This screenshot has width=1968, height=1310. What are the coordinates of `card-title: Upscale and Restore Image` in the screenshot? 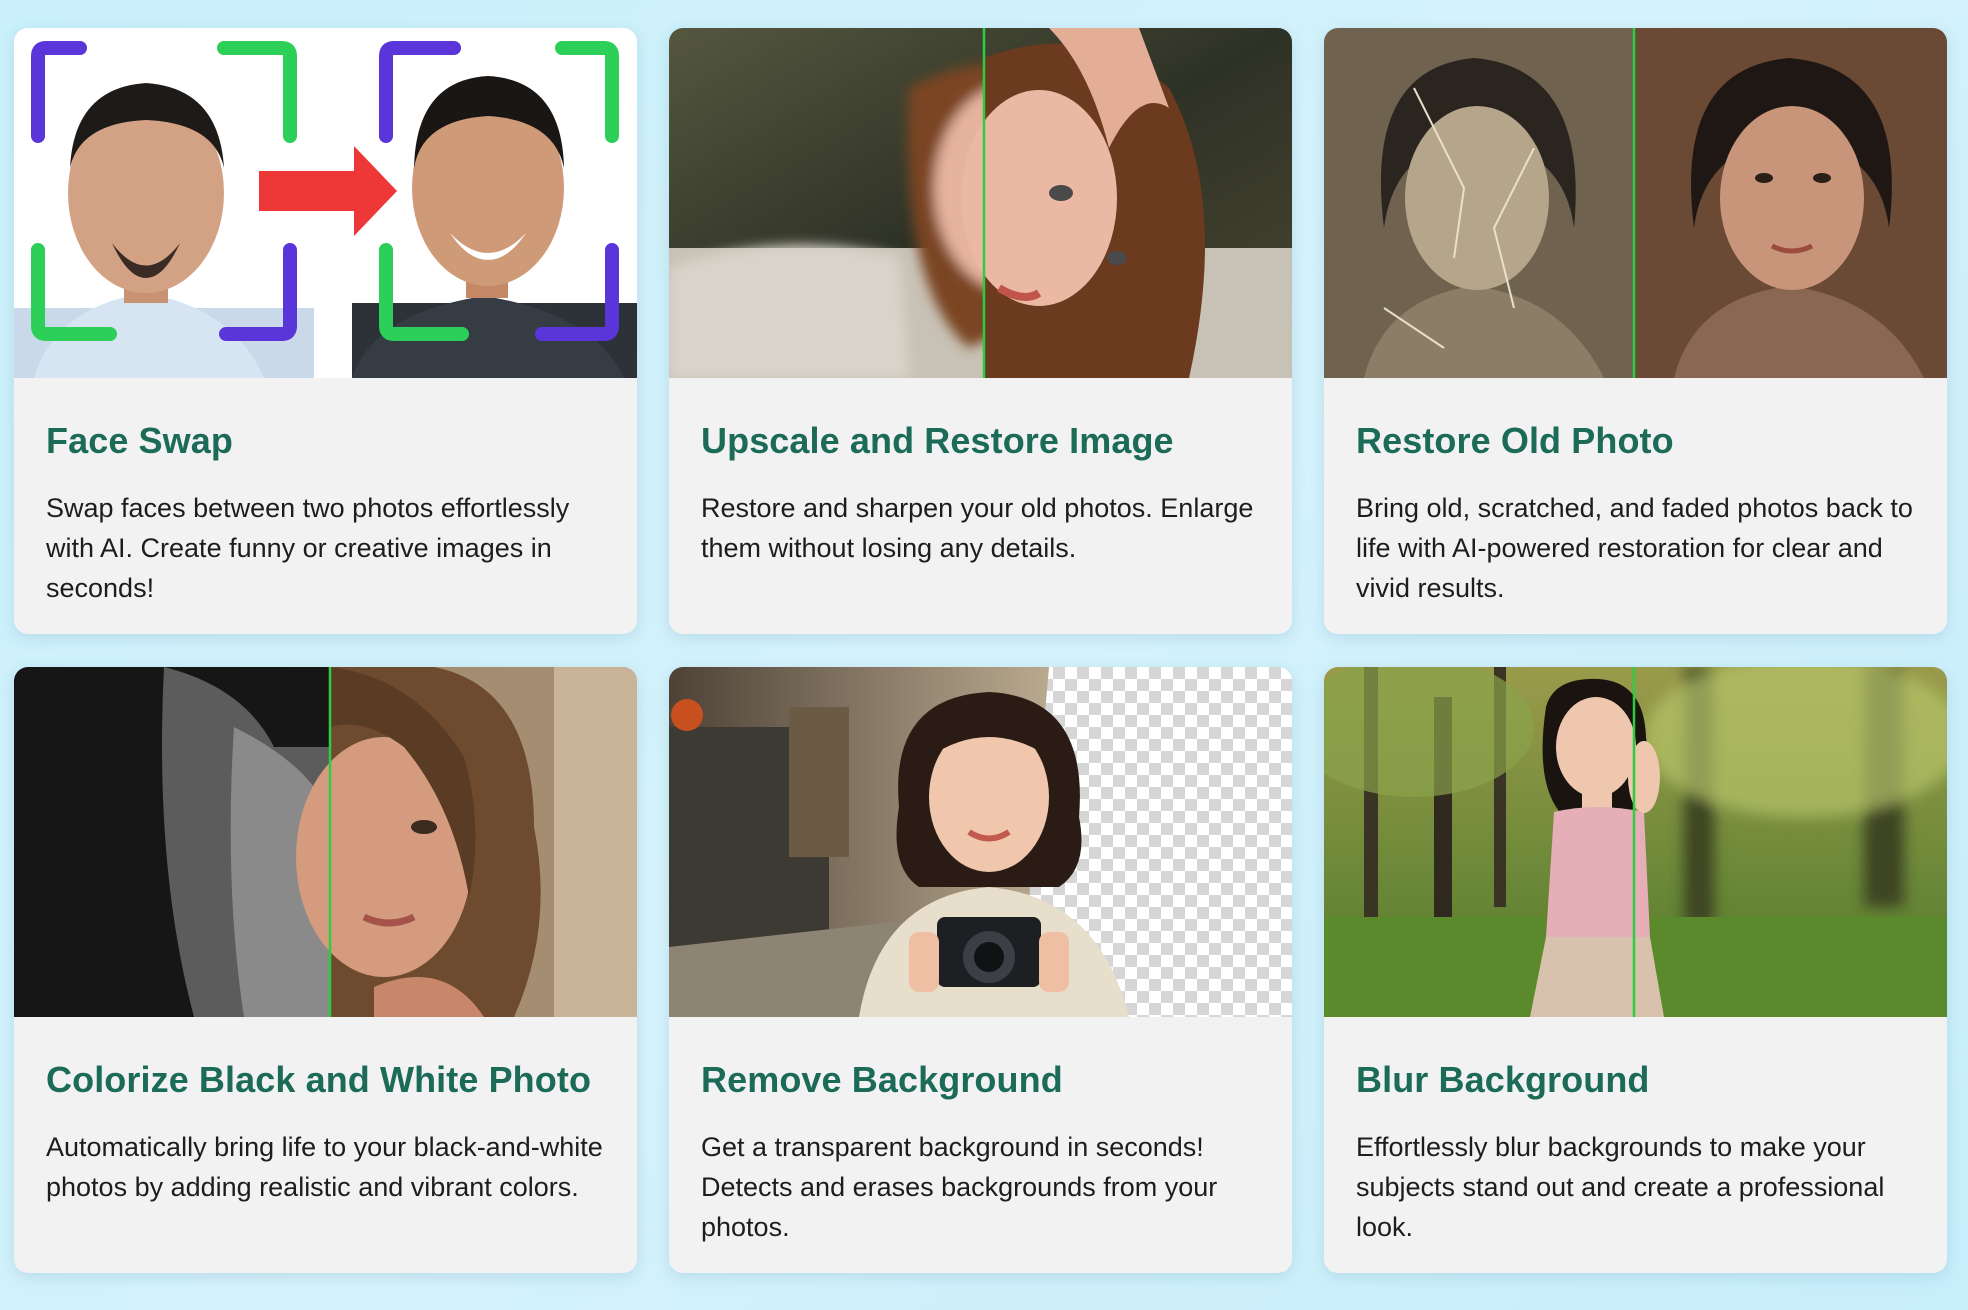 It's located at (937, 440).